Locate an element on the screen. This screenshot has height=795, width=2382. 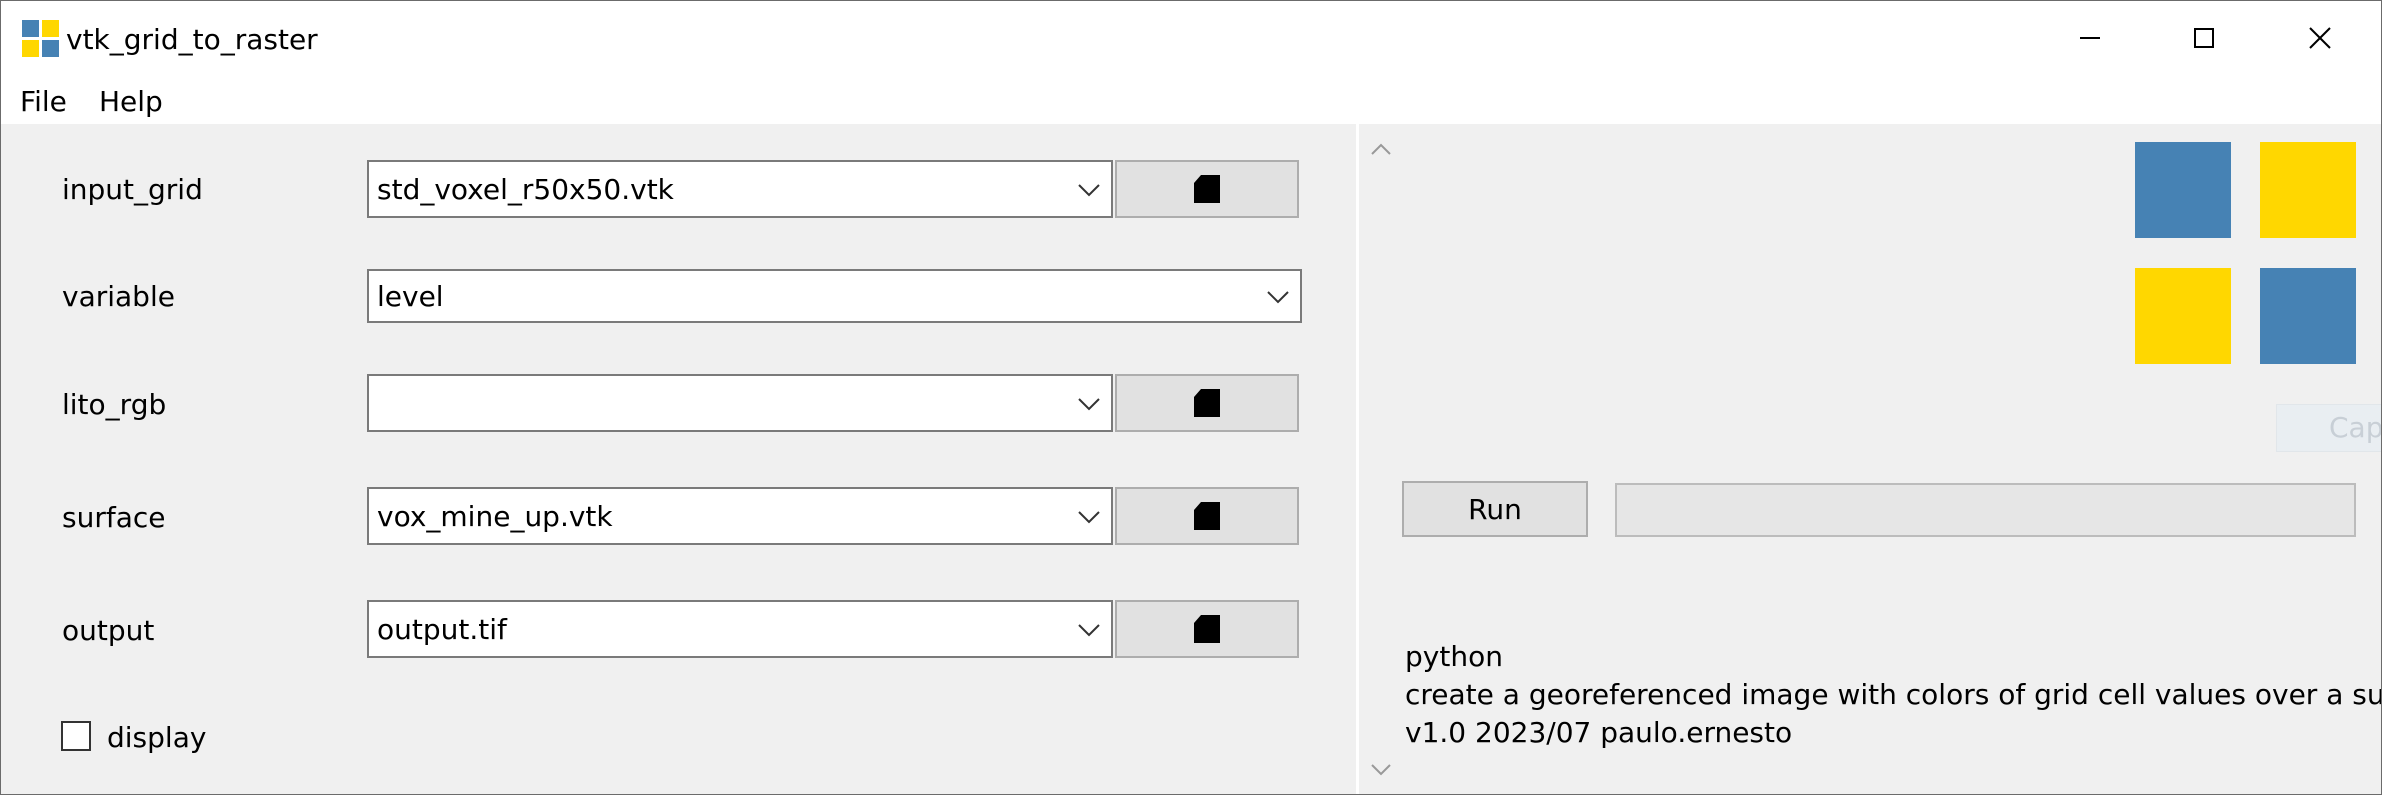
output-value: output.tif is located at coordinates (442, 629).